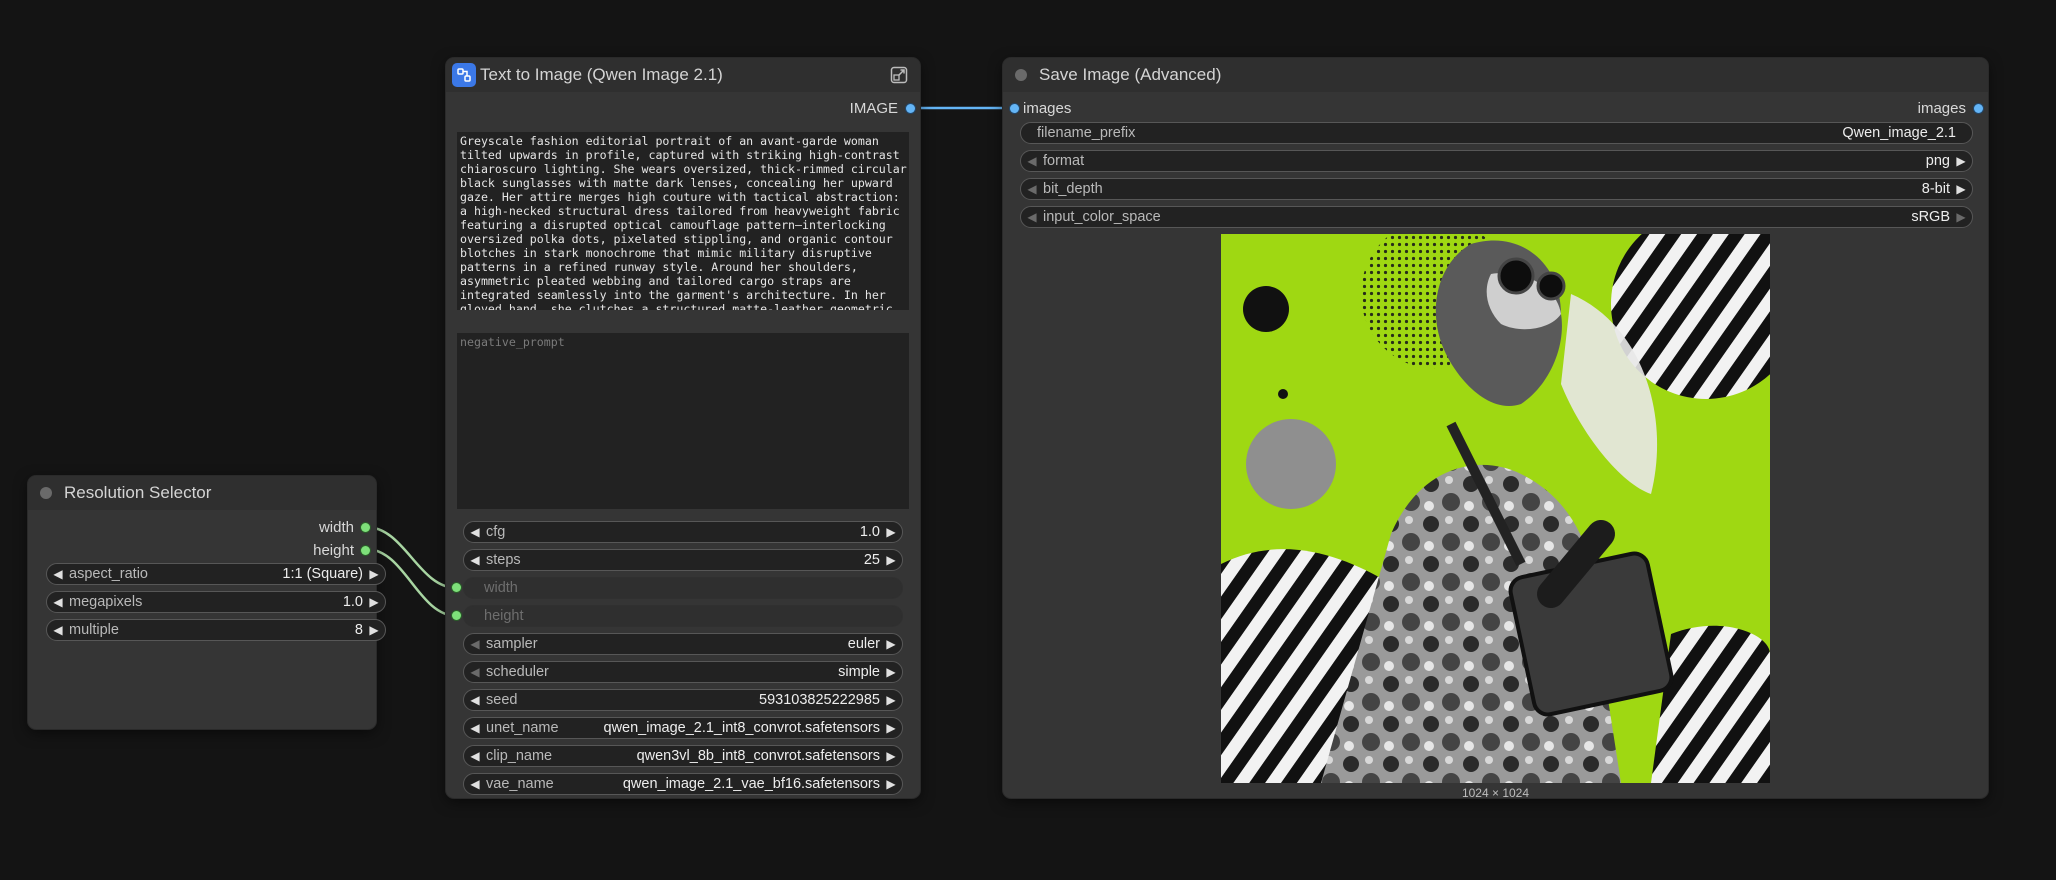  Describe the element at coordinates (751, 784) in the screenshot. I see `widget-value: qwen_image_2.1_vae_bf16.safetensors` at that location.